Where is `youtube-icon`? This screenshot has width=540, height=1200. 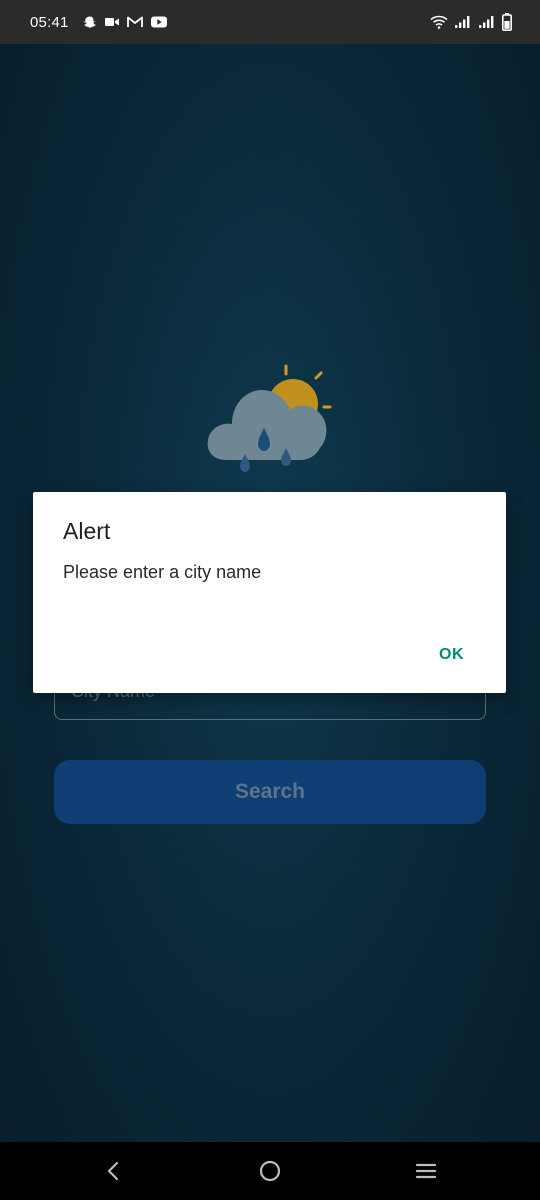
youtube-icon is located at coordinates (158, 22).